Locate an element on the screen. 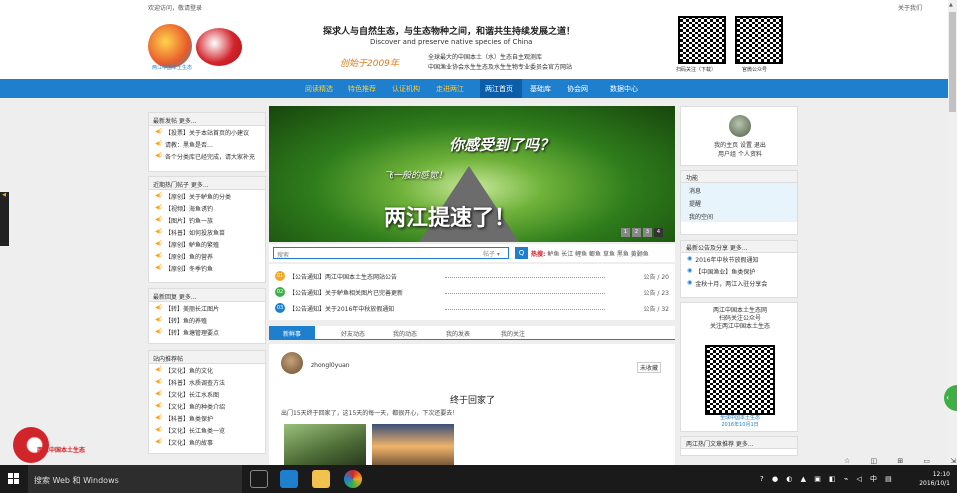  windows-start-icon is located at coordinates (14, 479).